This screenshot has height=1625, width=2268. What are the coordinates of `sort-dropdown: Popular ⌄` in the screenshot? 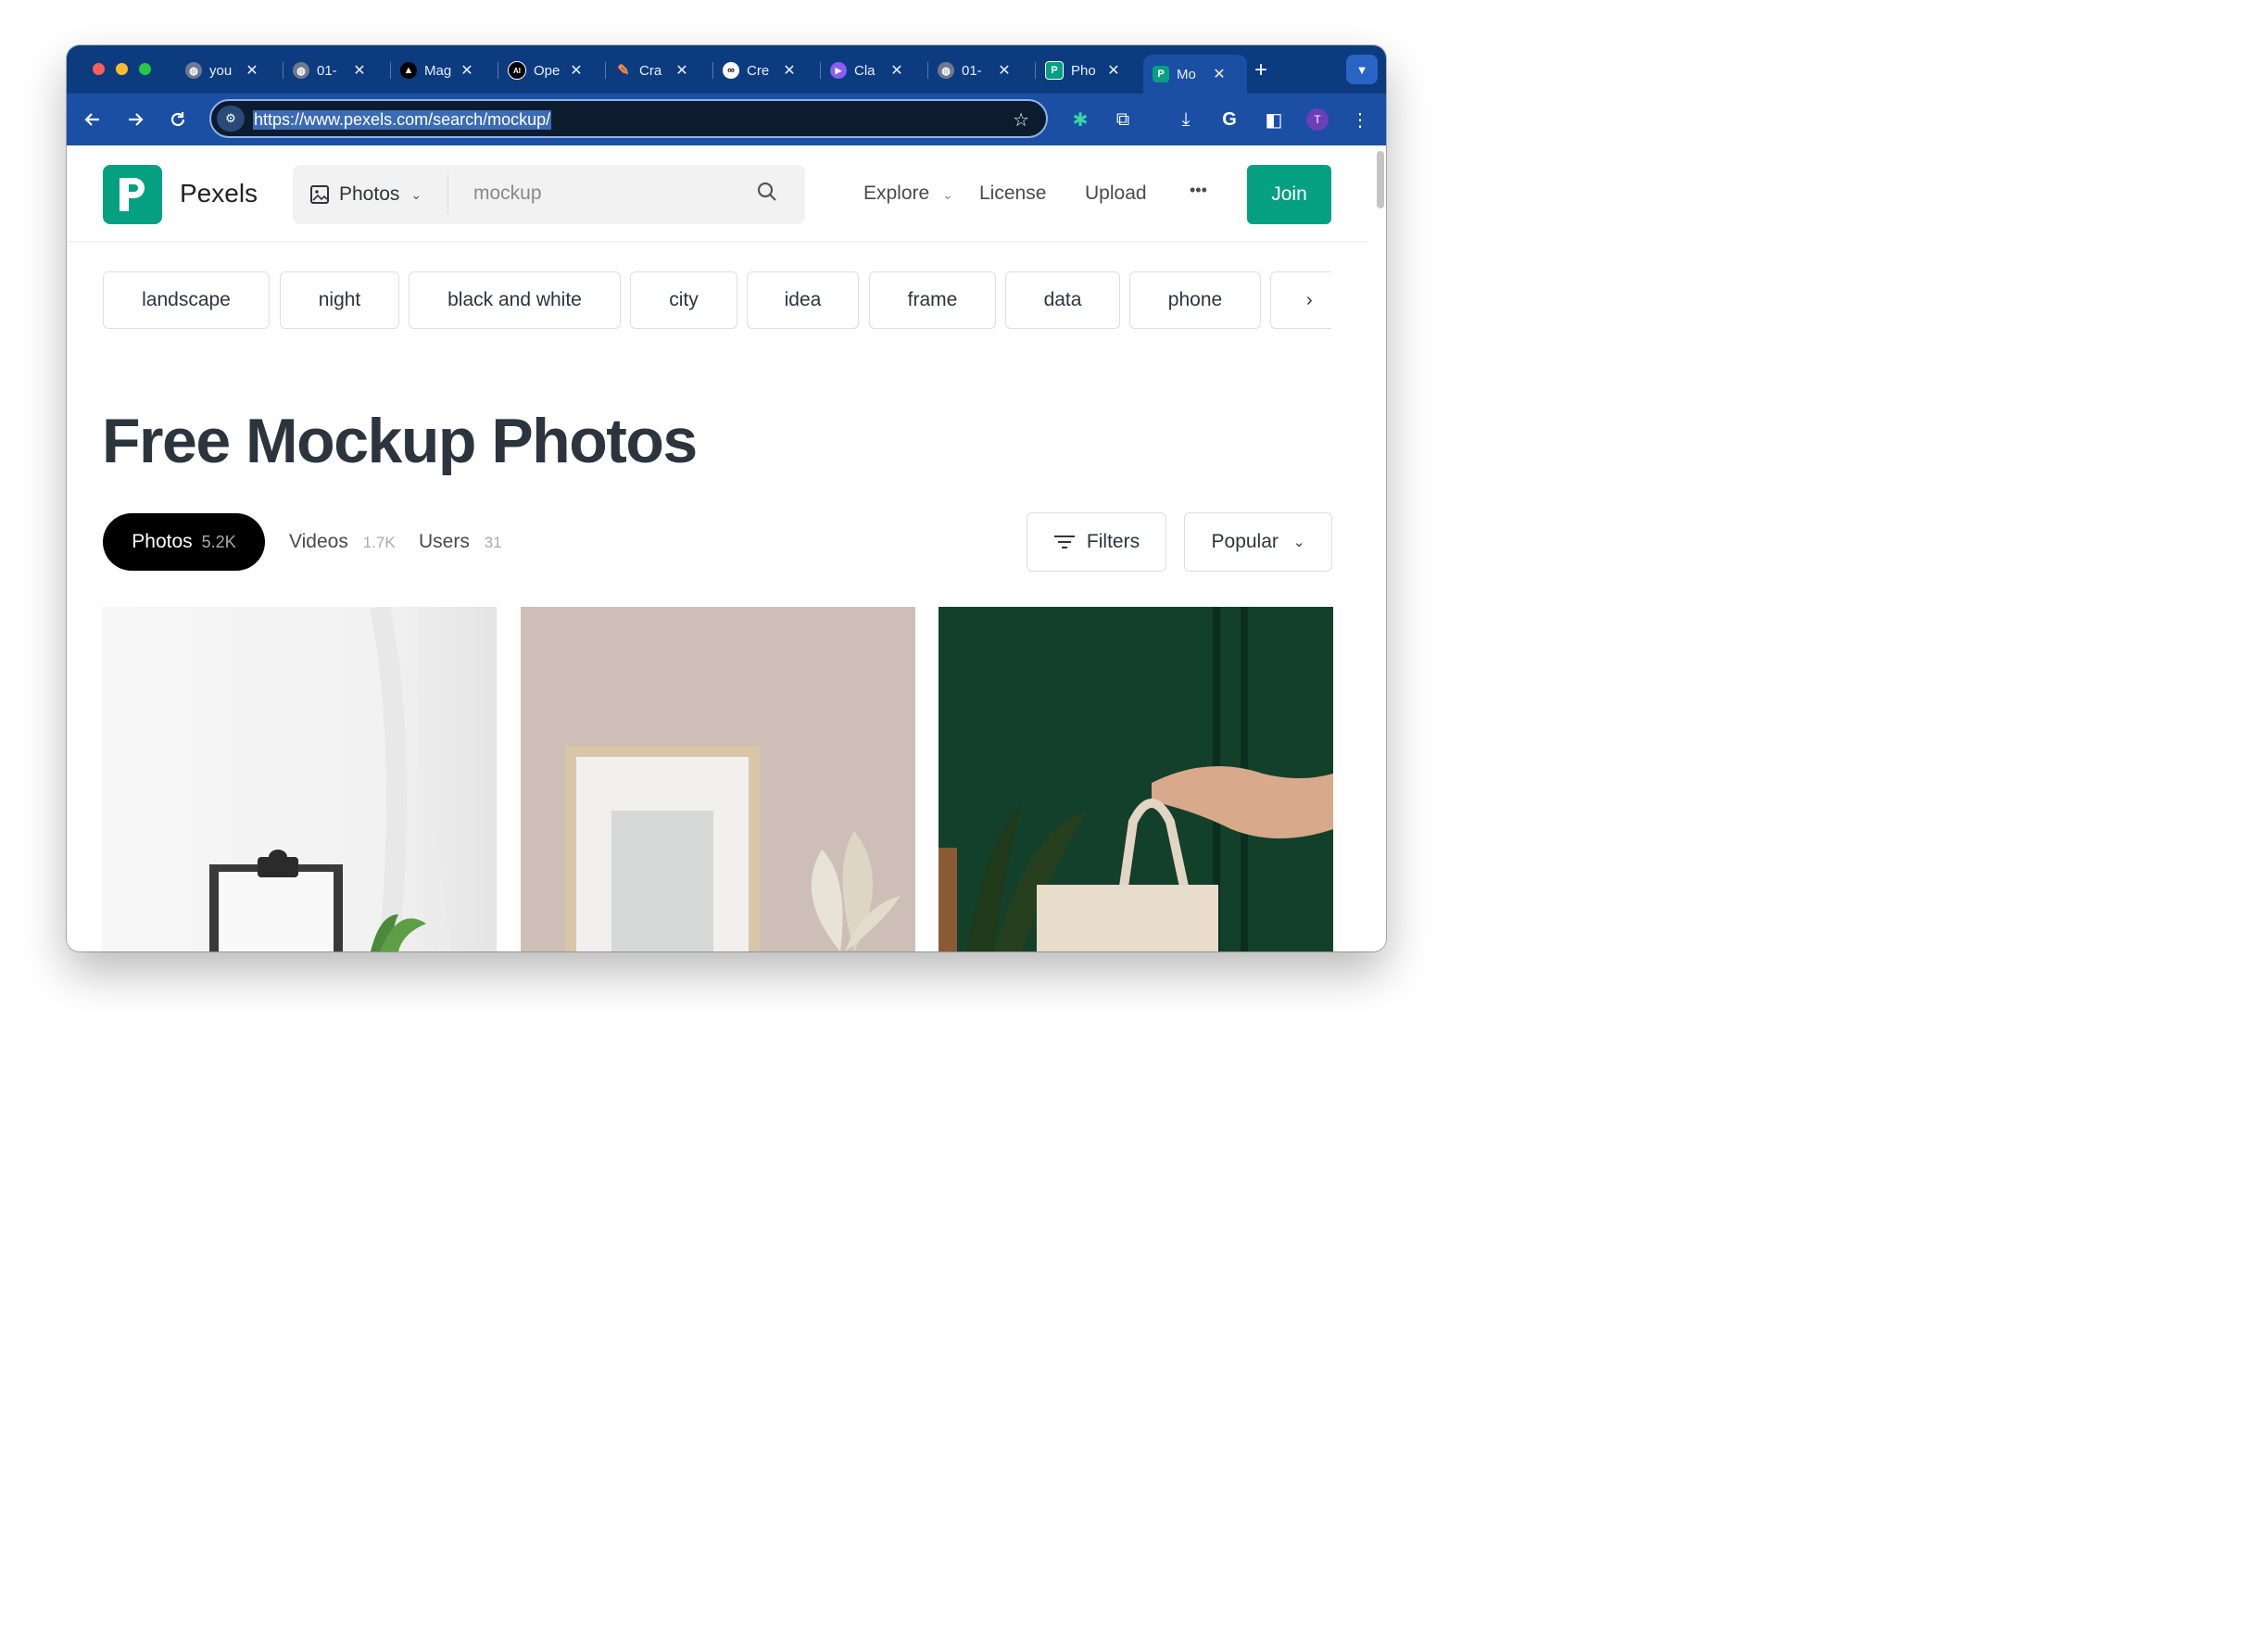 It's located at (1258, 542).